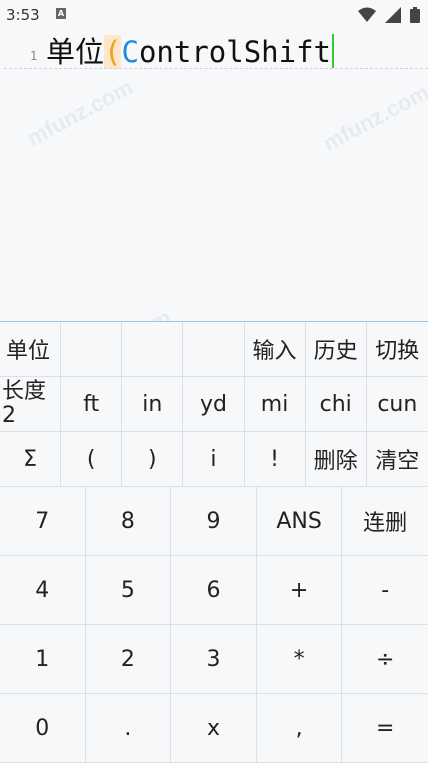 The image size is (428, 763). Describe the element at coordinates (333, 51) in the screenshot. I see `text-cursor` at that location.